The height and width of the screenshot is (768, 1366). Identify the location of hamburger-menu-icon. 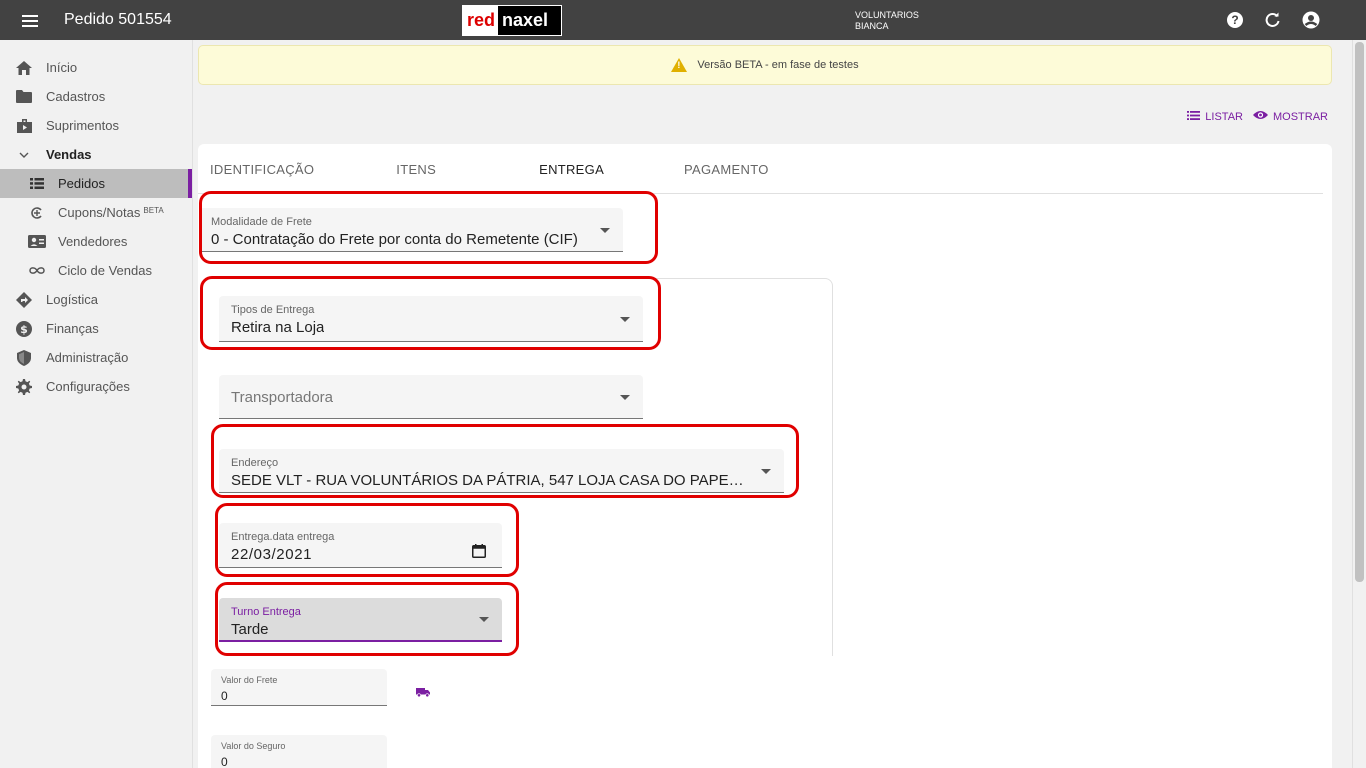
(32, 20).